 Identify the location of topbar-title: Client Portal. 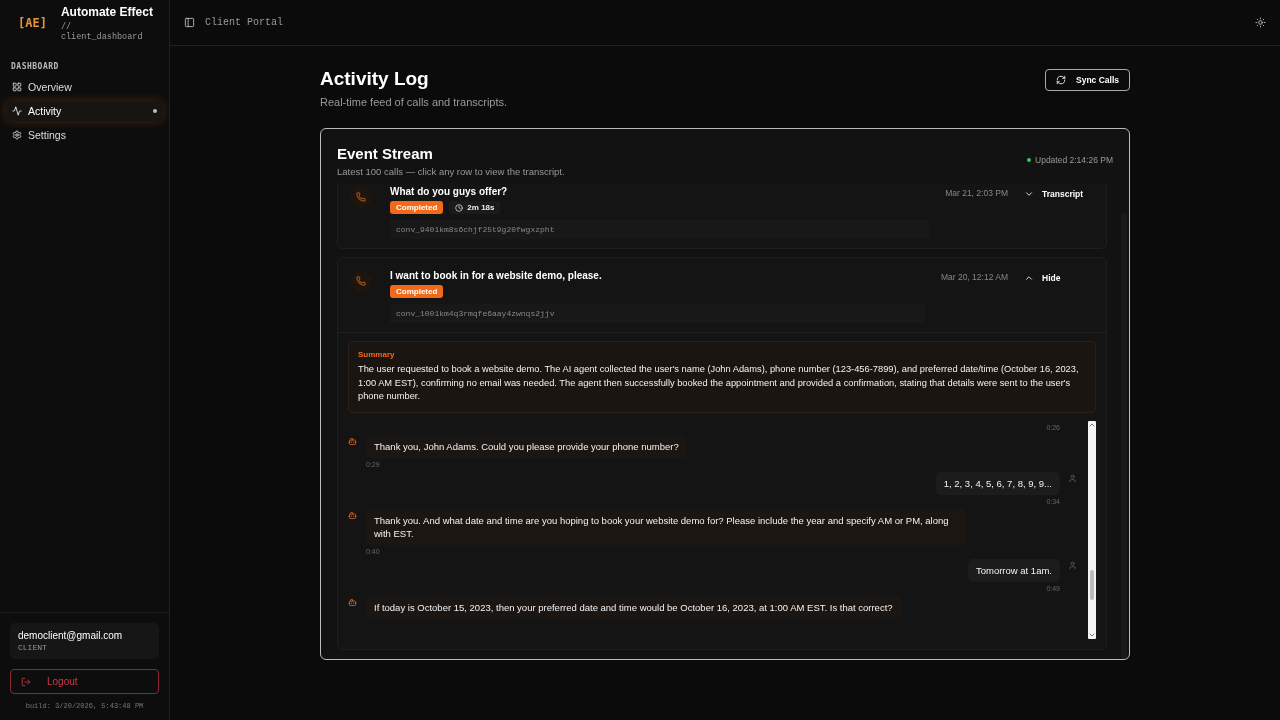
(244, 22).